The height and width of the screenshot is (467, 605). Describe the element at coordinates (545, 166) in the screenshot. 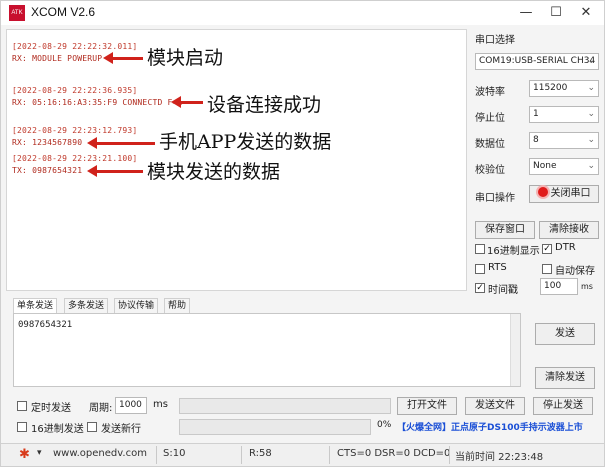

I see `parity-value: None` at that location.